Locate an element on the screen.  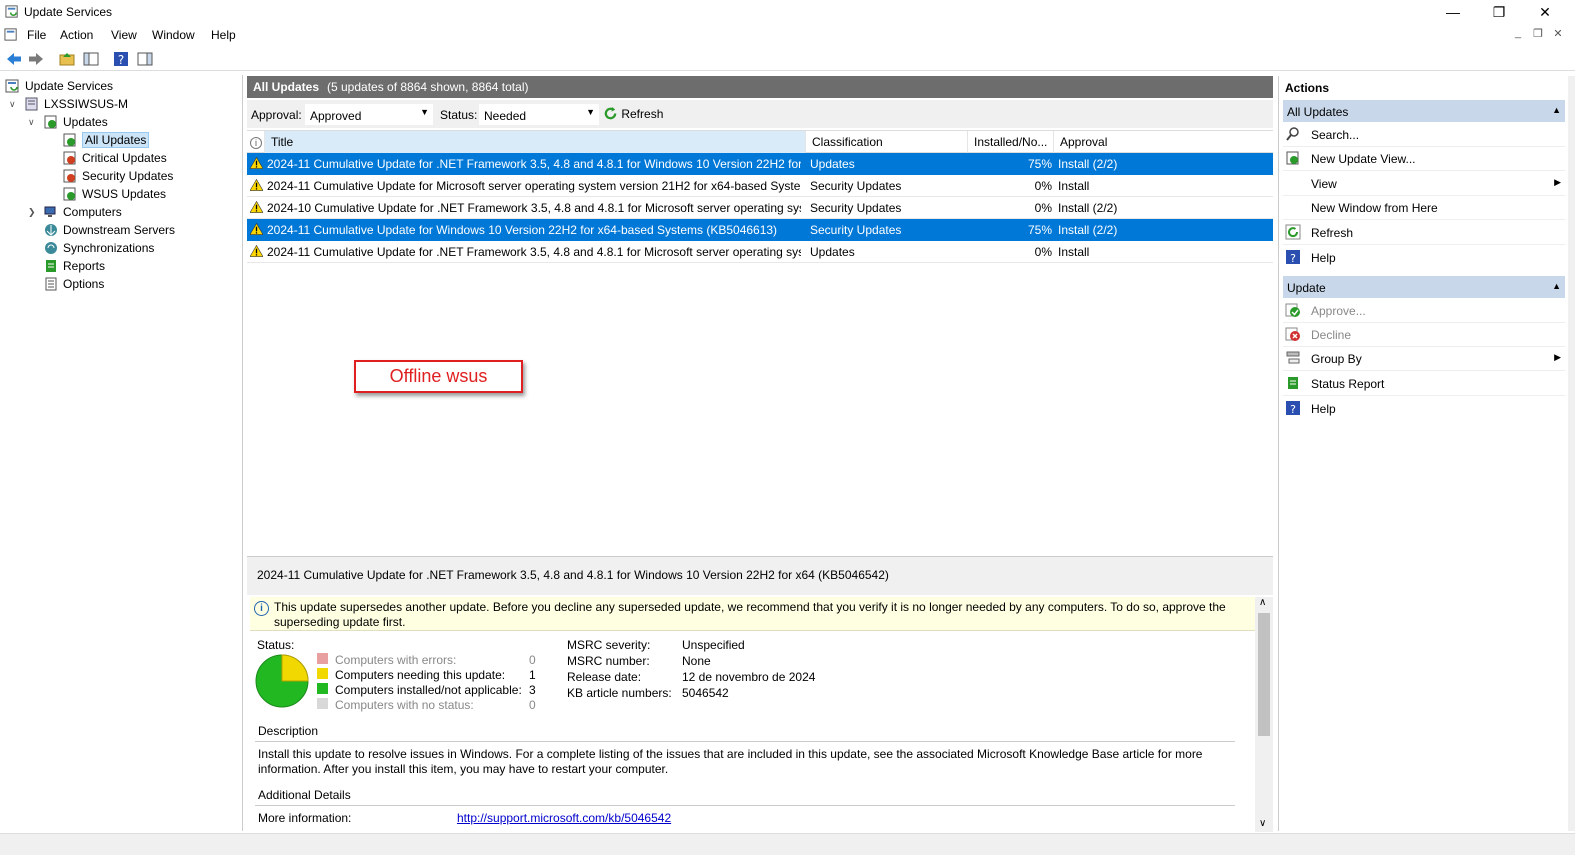
action-group-by: Group By ▶ is located at coordinates (1424, 359).